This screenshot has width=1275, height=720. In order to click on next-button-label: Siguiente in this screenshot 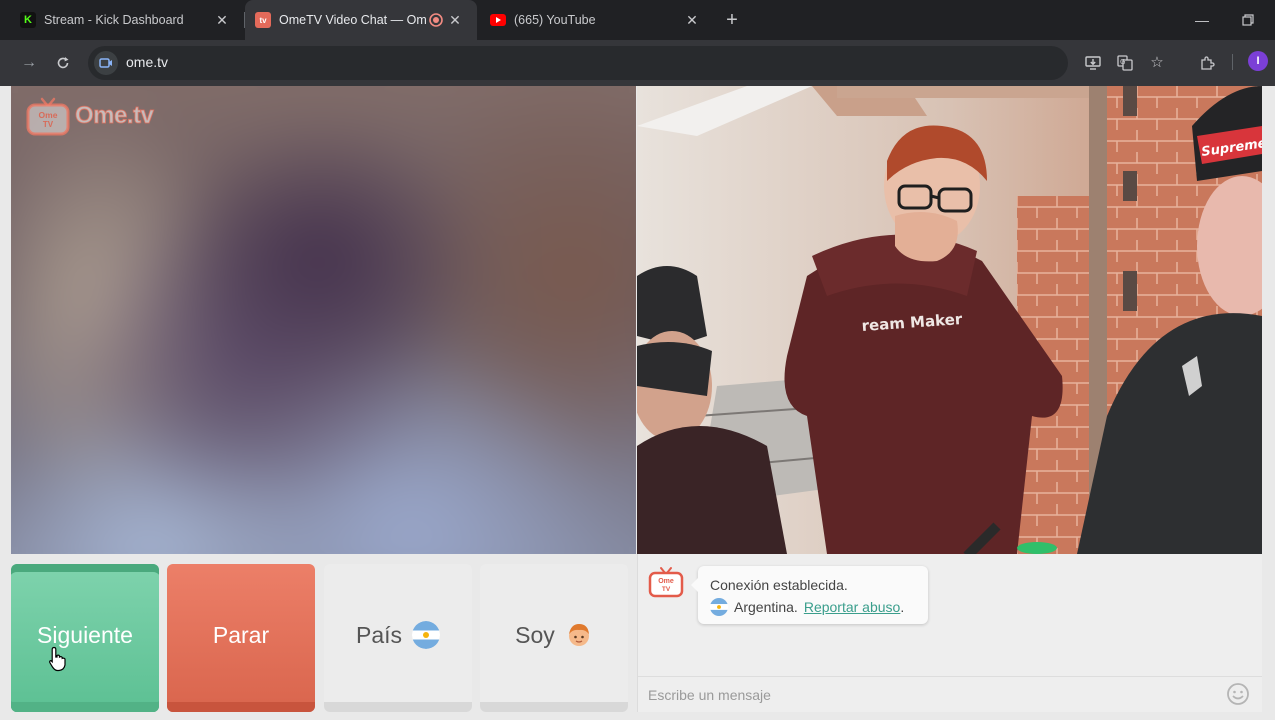, I will do `click(85, 634)`.